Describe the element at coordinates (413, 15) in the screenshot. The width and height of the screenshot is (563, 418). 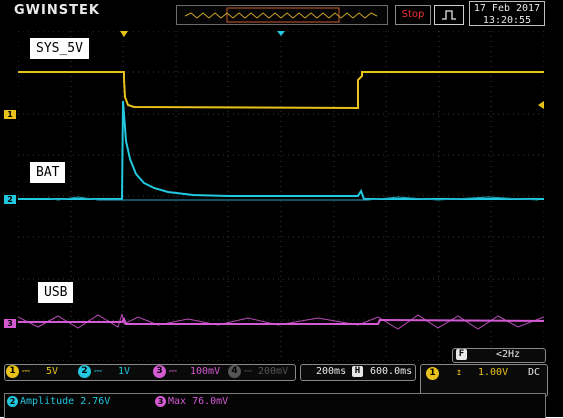
I see `run-stop-indicator: Stop` at that location.